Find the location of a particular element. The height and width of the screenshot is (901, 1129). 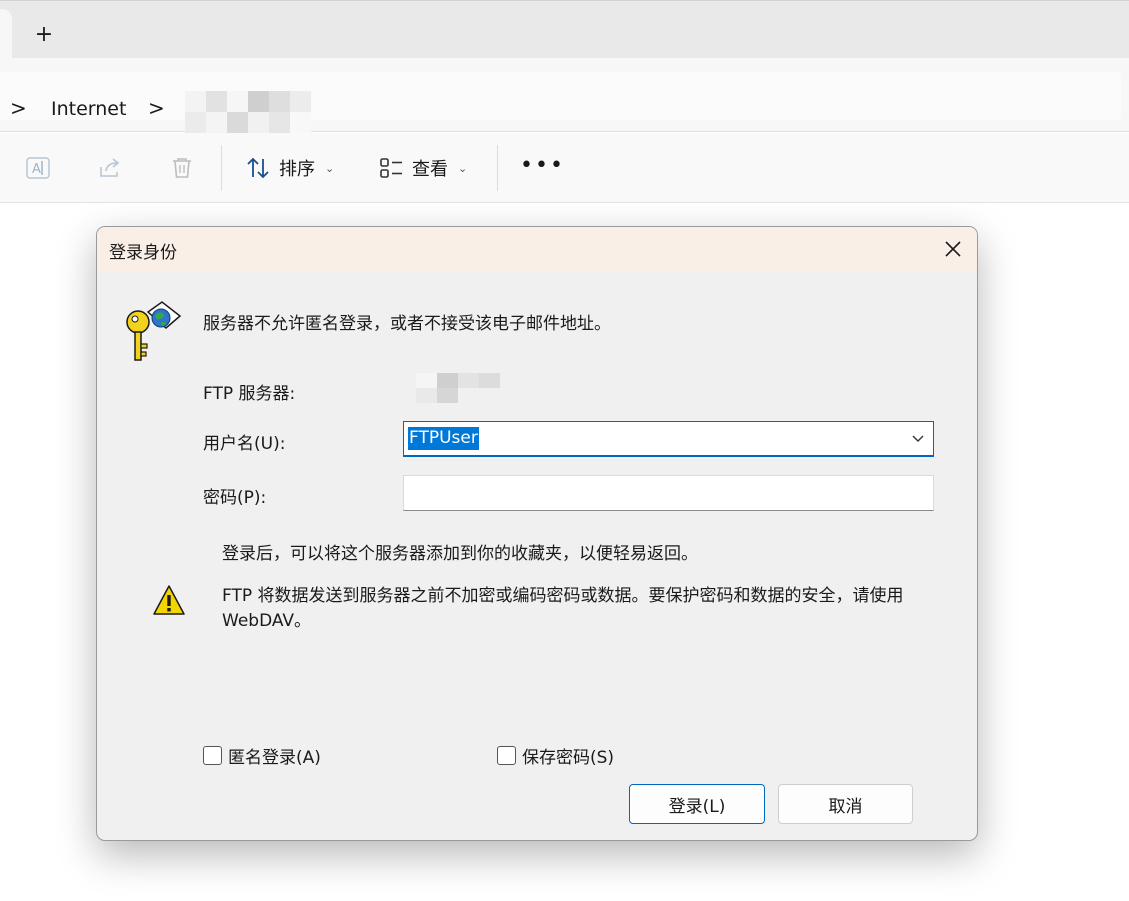

login-button: 登录(L) is located at coordinates (697, 804).